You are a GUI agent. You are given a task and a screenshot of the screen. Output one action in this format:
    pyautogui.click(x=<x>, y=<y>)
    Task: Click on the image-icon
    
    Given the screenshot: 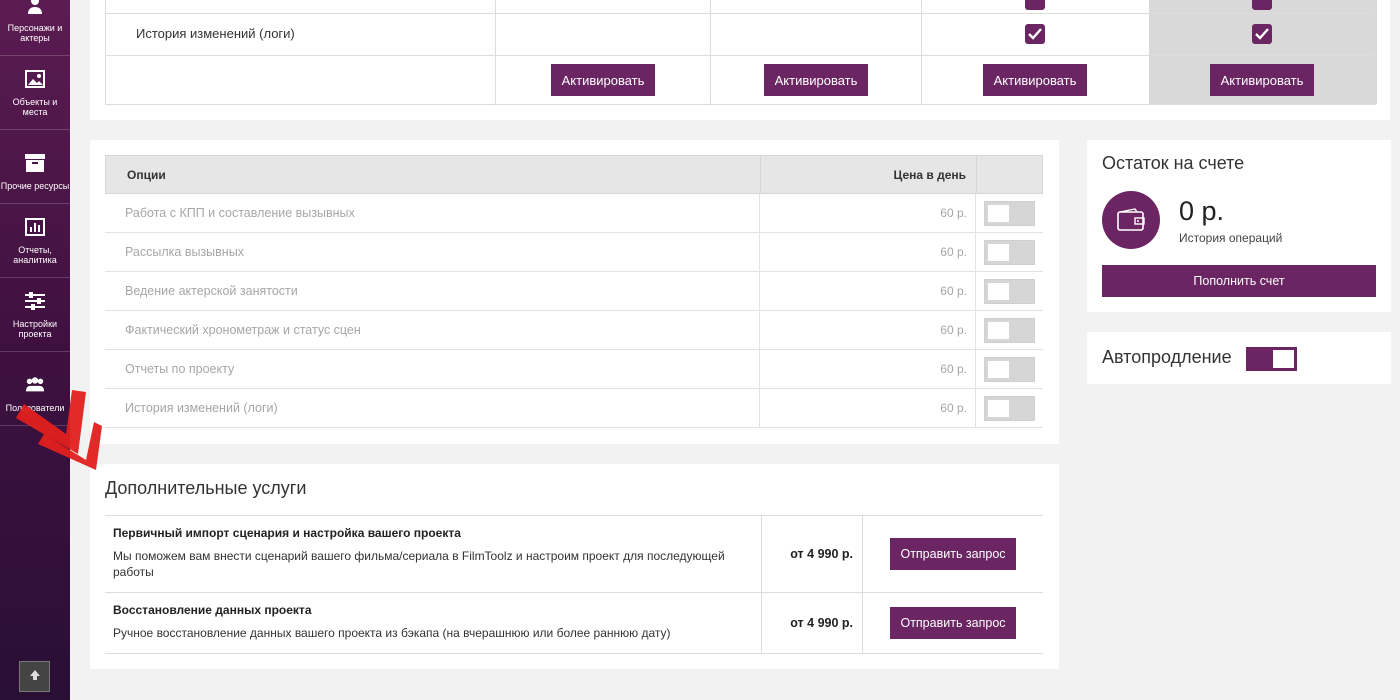 What is the action you would take?
    pyautogui.click(x=35, y=79)
    